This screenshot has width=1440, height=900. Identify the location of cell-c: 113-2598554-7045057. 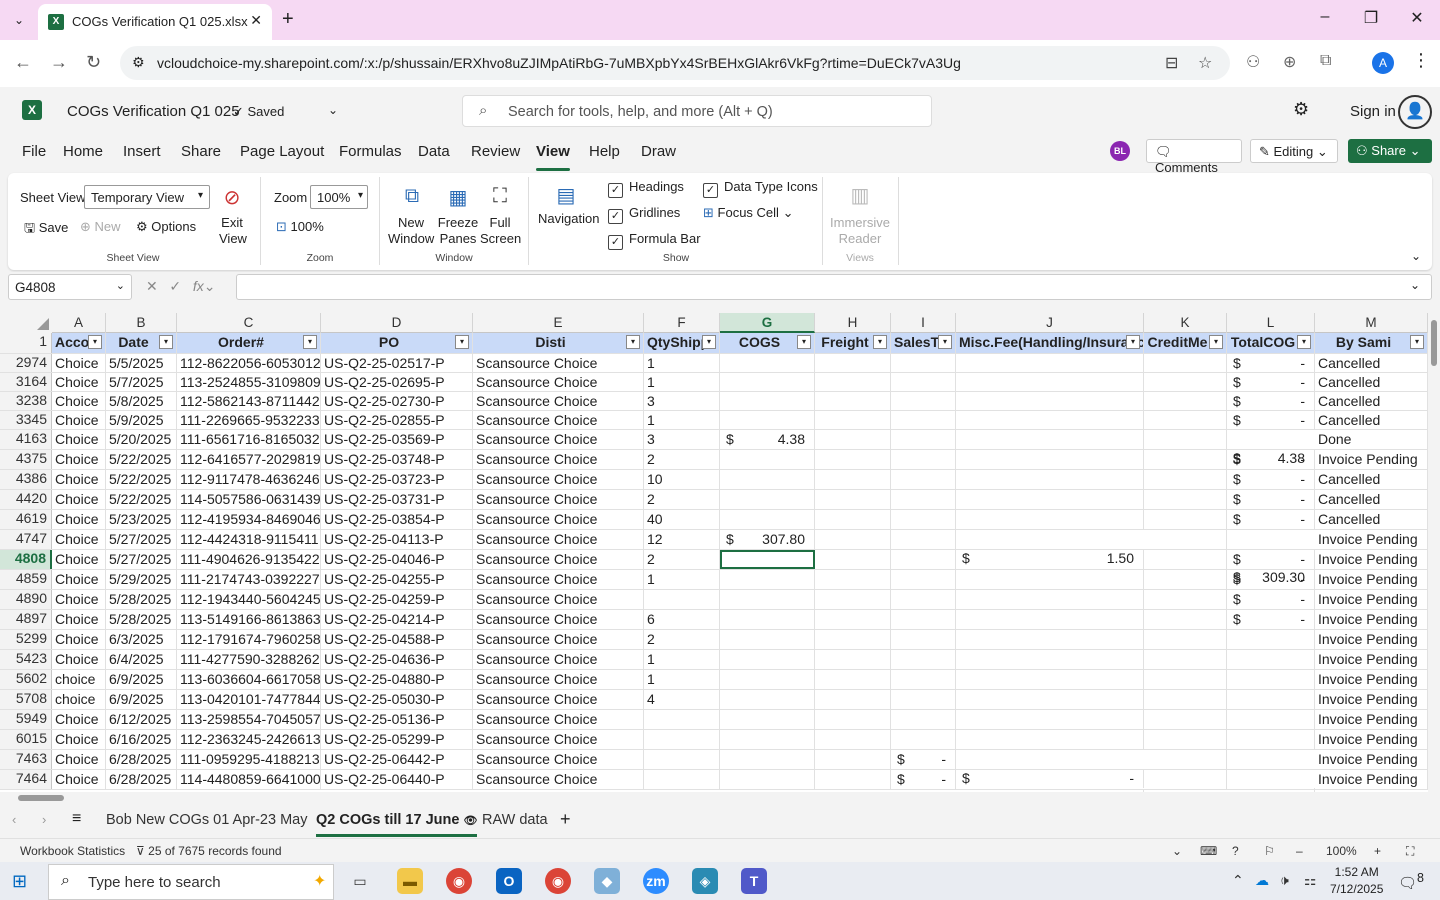
(249, 719).